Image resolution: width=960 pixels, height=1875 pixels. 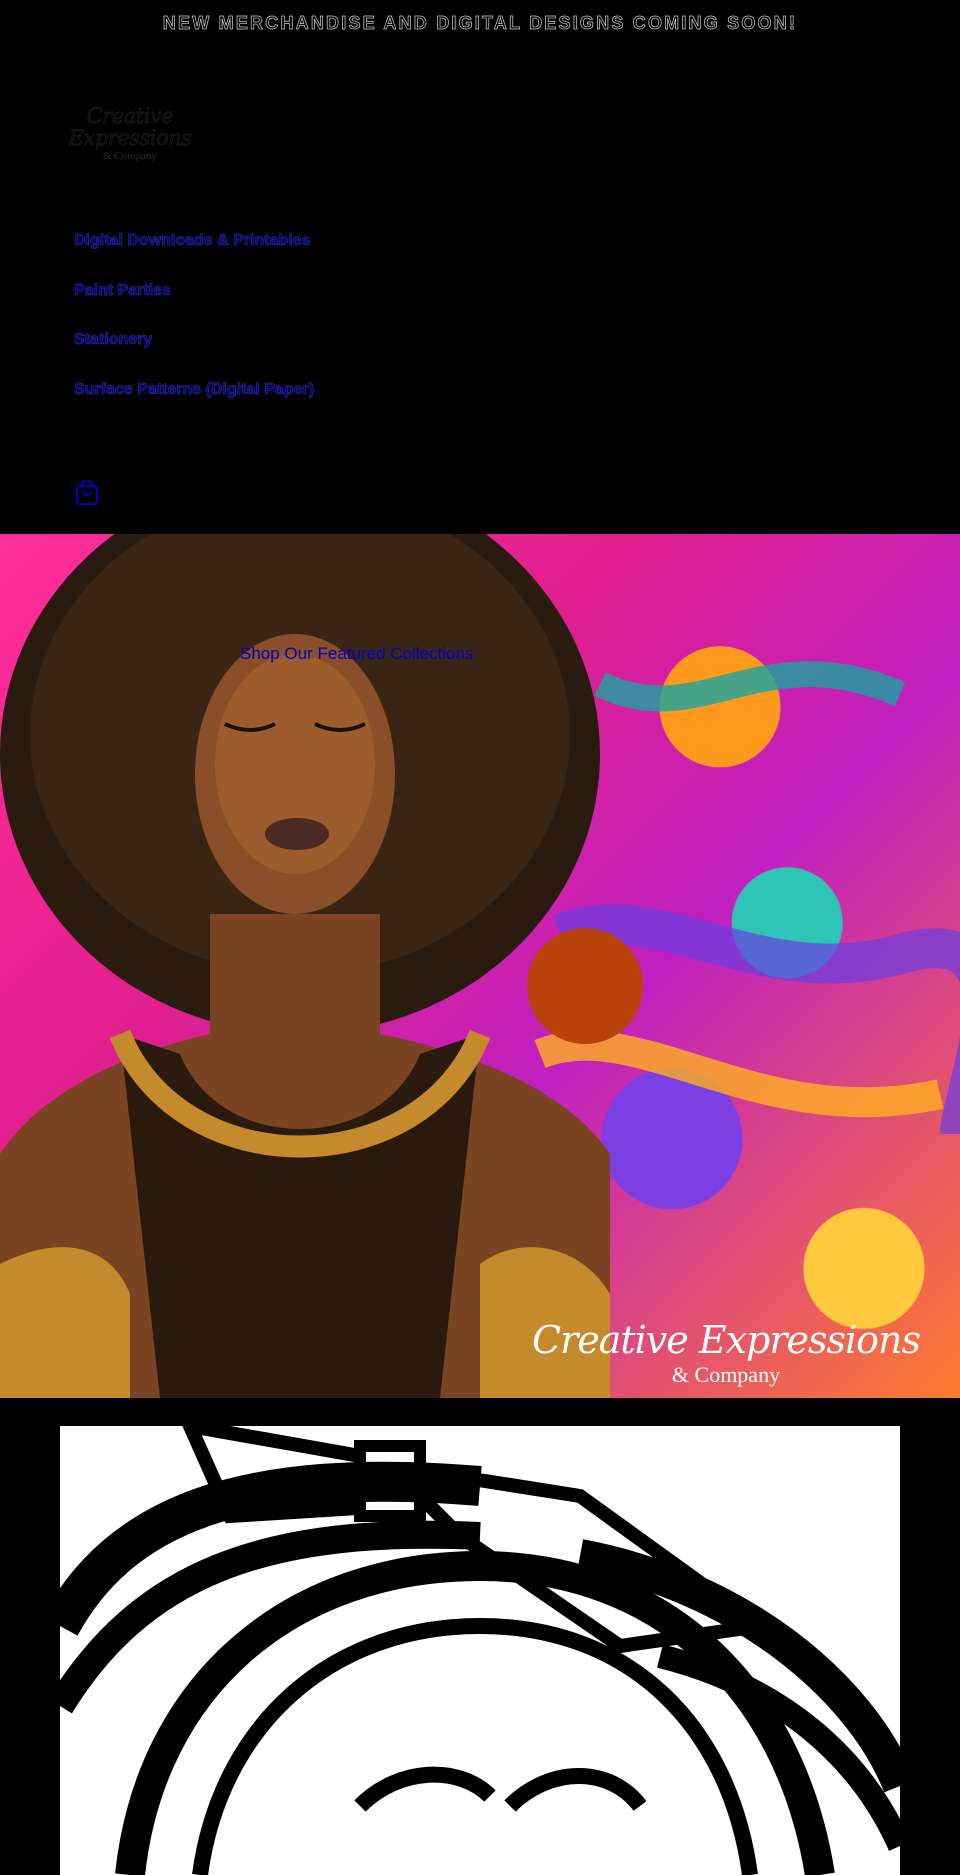 I want to click on shop-featured-collections-link: Shop Our Featured Collections, so click(x=356, y=654).